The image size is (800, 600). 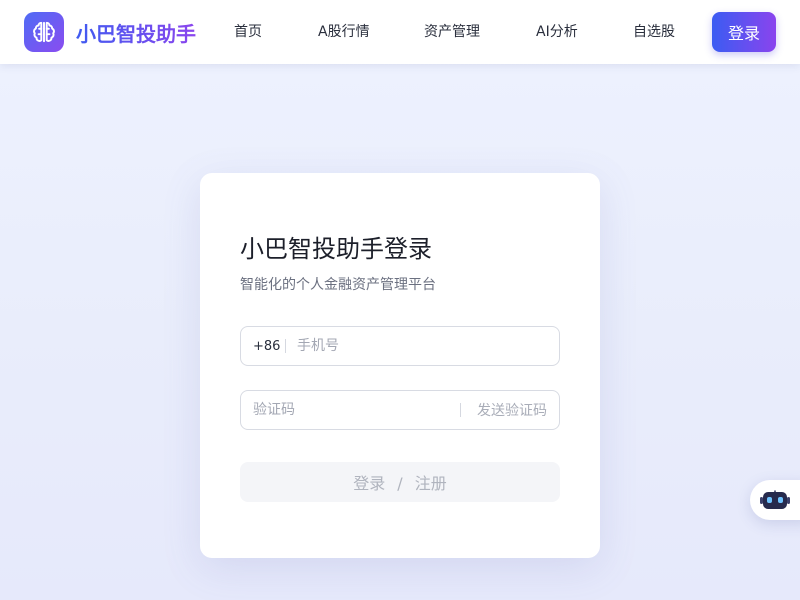 What do you see at coordinates (452, 32) in the screenshot?
I see `nav-item-asset-management: 资产管理` at bounding box center [452, 32].